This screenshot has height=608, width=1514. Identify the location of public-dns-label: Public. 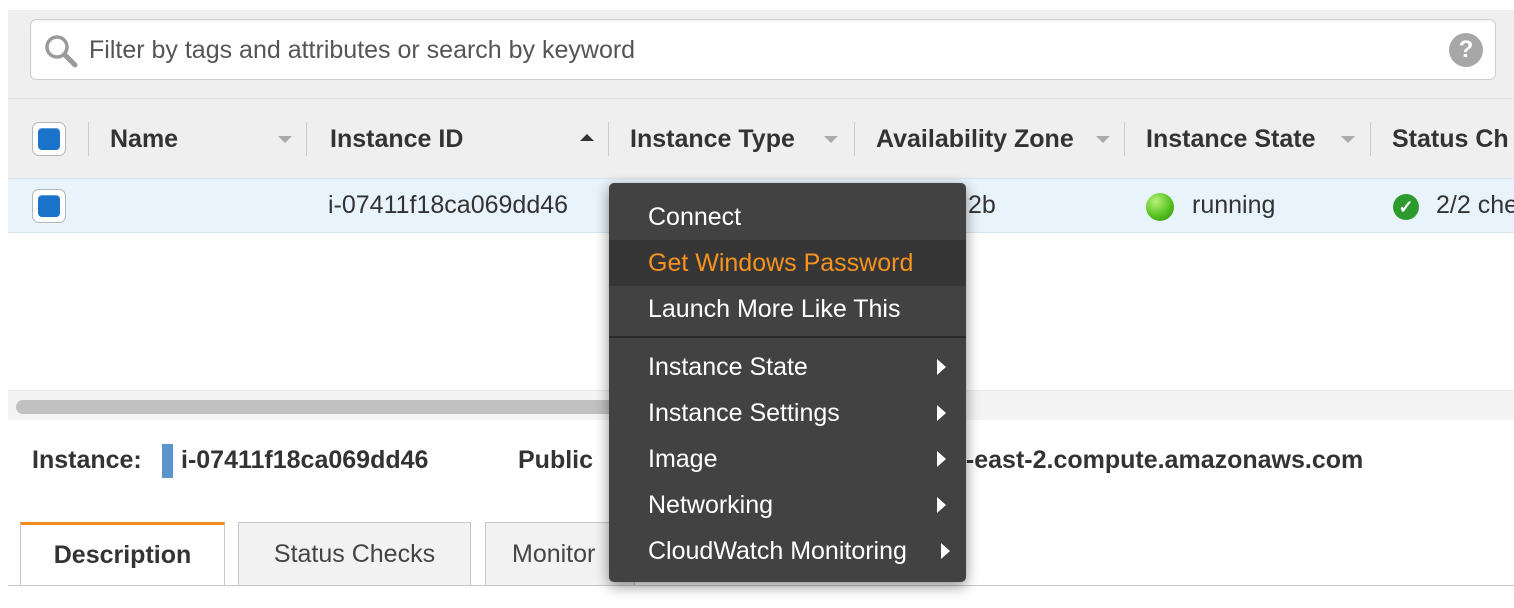
(556, 460).